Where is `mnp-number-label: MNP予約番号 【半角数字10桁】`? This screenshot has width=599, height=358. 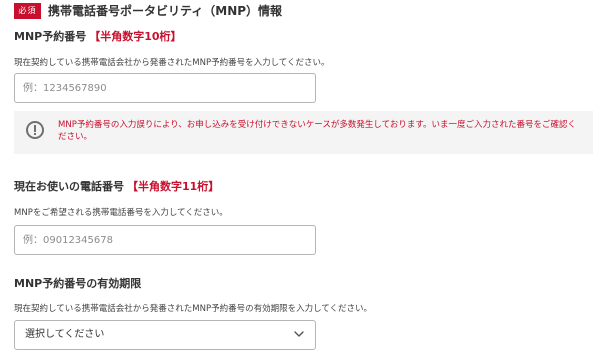 mnp-number-label: MNP予約番号 【半角数字10桁】 is located at coordinates (98, 37).